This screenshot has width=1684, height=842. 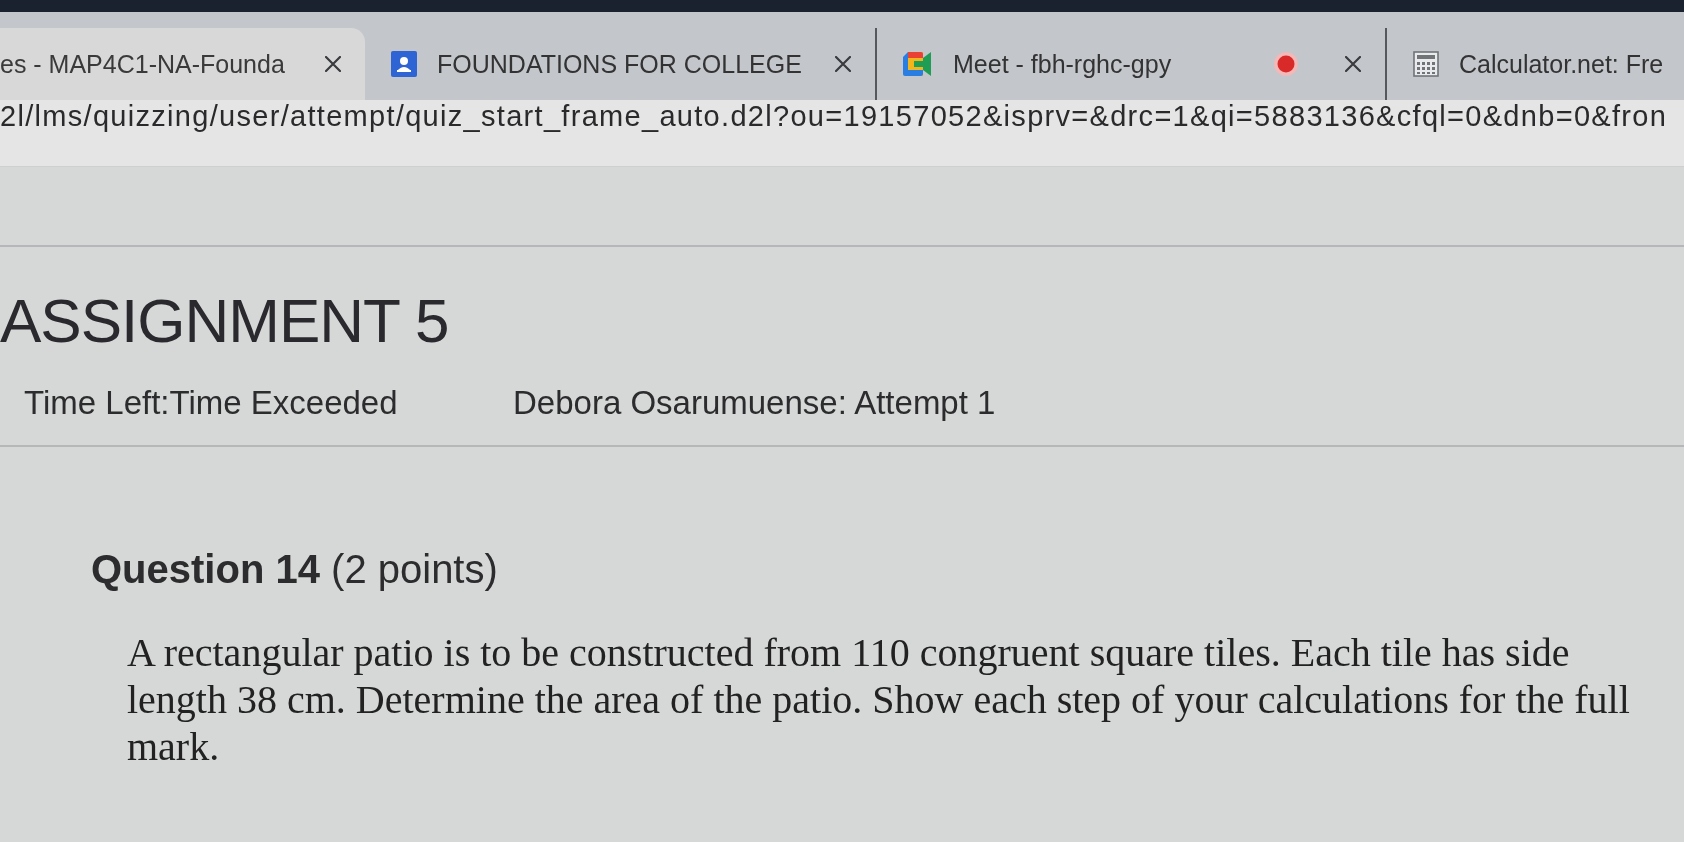 I want to click on question-title: Question 14 (2 points), so click(x=295, y=569).